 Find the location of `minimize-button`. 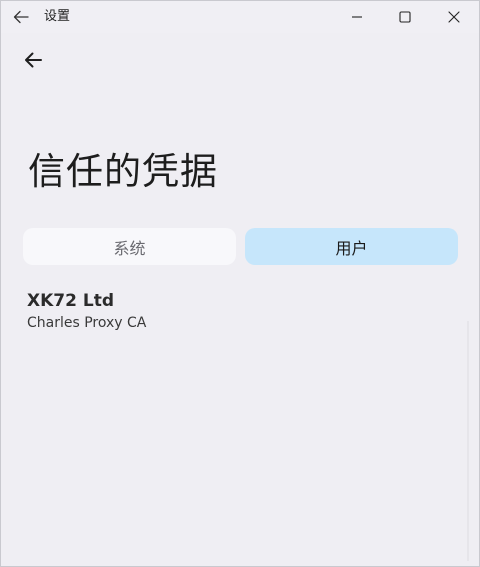

minimize-button is located at coordinates (357, 17).